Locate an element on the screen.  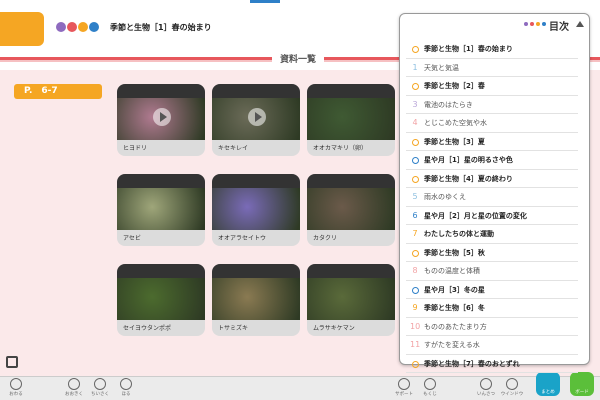
toolbar-button: いんさつ is located at coordinates (486, 387).